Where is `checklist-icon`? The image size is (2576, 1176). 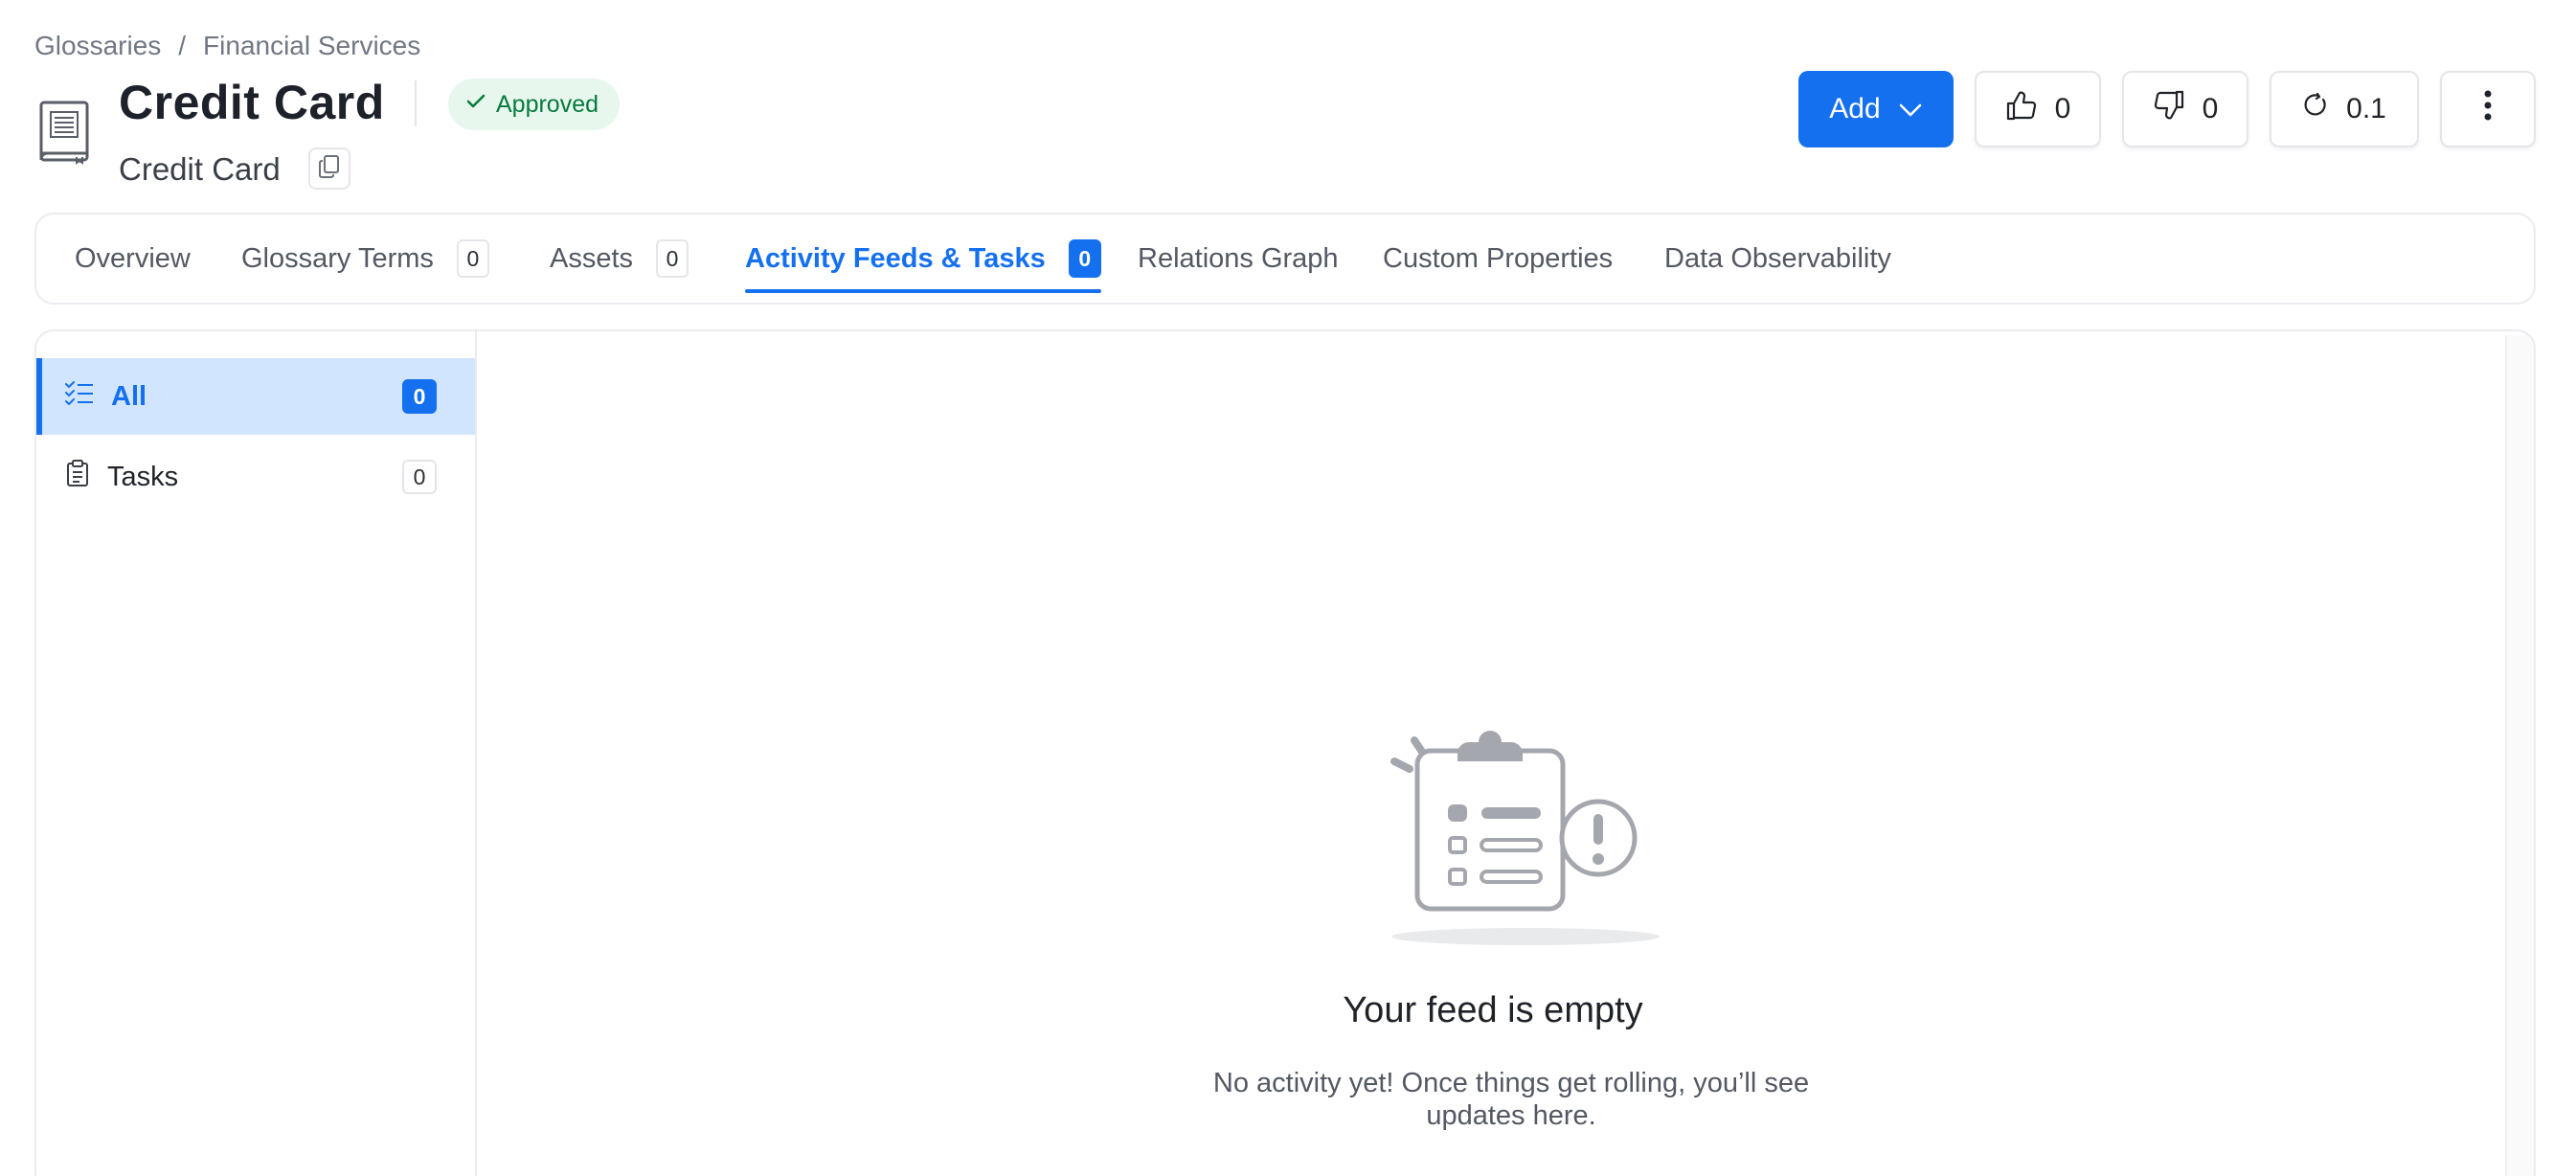
checklist-icon is located at coordinates (79, 396).